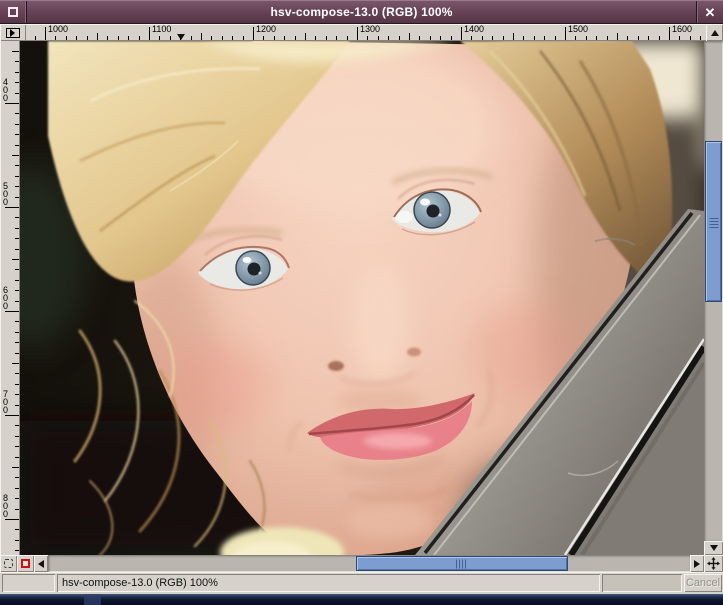 The width and height of the screenshot is (723, 605). I want to click on statusbar: hsv-compose-13.0 (RGB) 100% Cancel, so click(361, 583).